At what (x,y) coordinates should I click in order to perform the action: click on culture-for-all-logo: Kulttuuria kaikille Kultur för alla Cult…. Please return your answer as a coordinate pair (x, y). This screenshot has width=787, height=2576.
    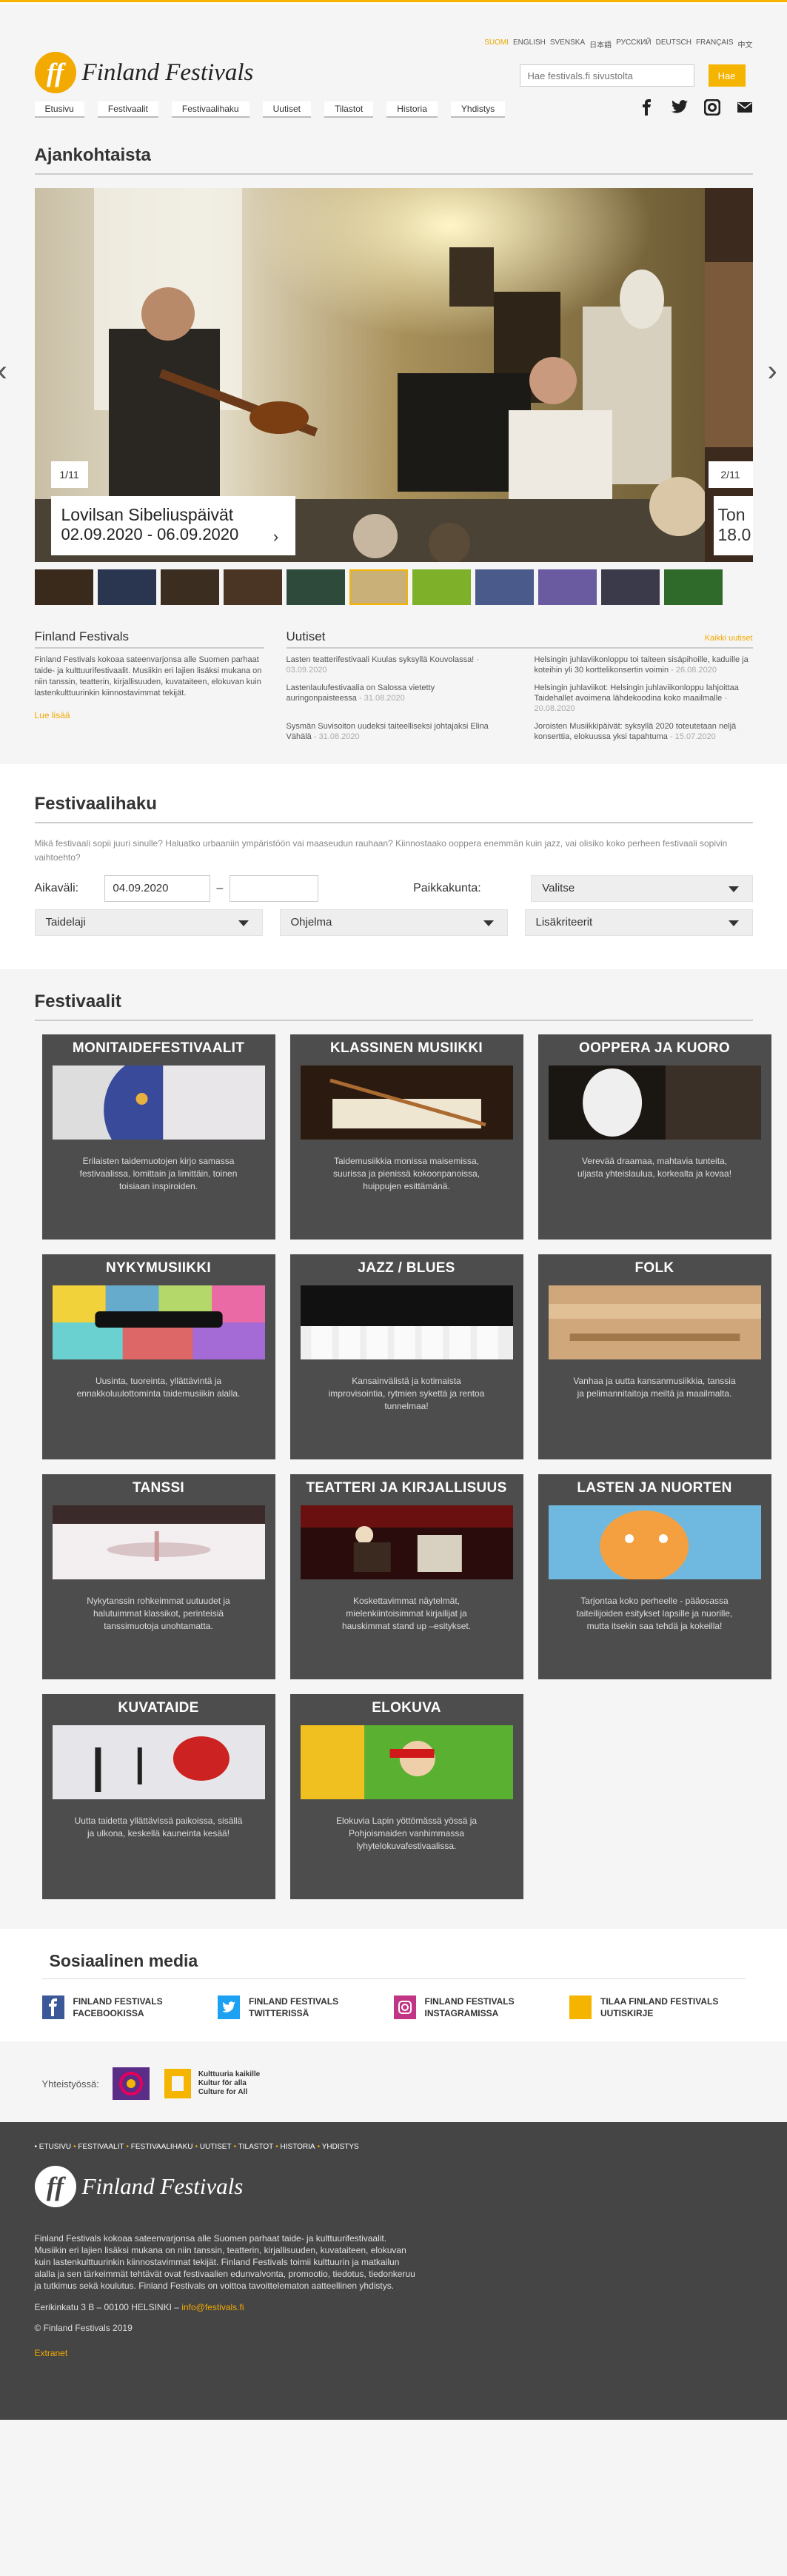
    Looking at the image, I should click on (211, 2083).